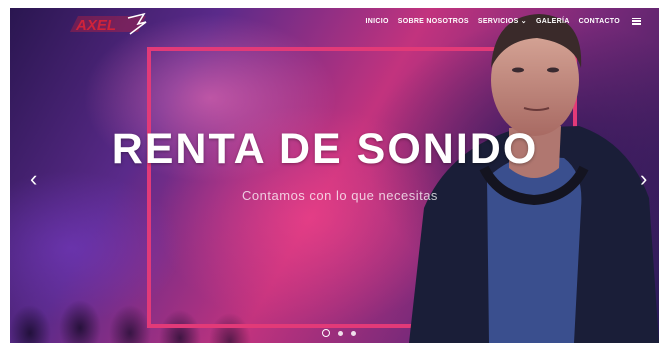  I want to click on hero-subtitle: Contamos con lo que necesitas, so click(340, 195).